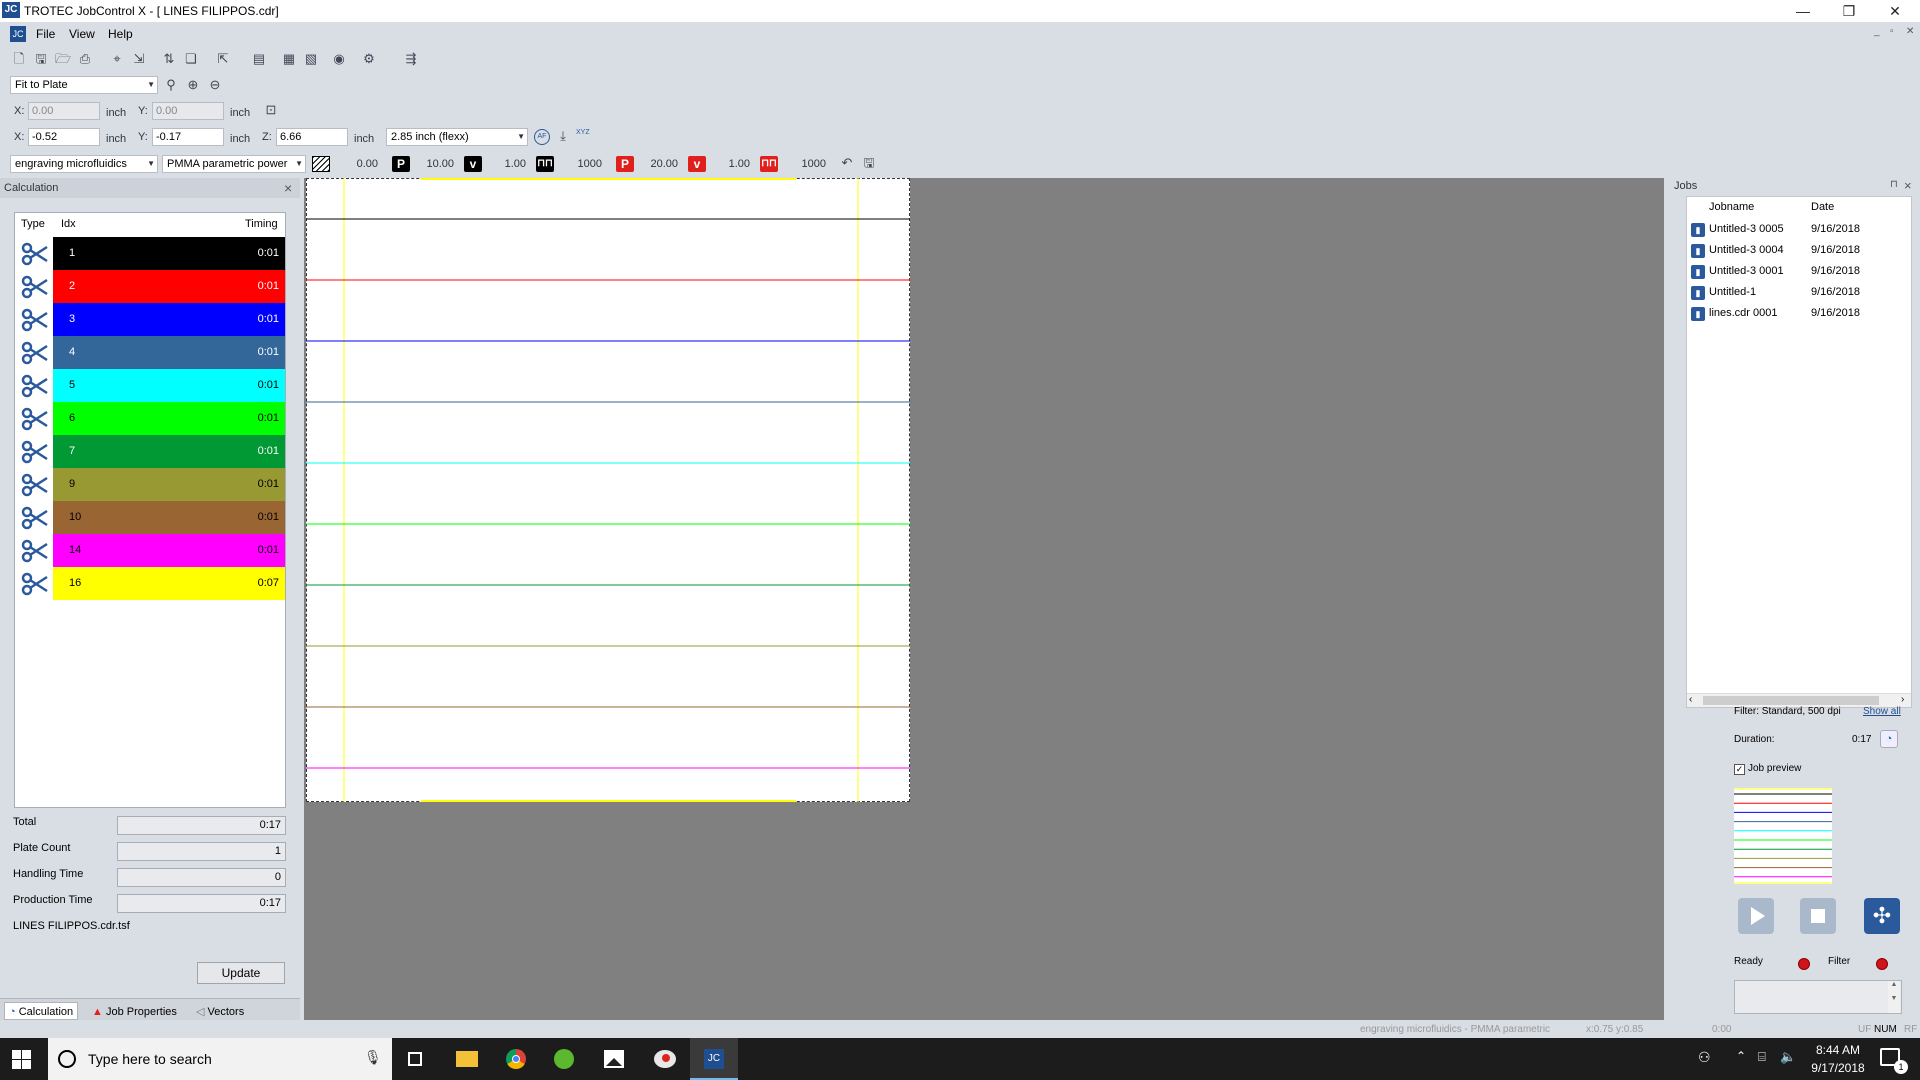  Describe the element at coordinates (188, 111) in the screenshot. I see `y-position-field: 0.00` at that location.